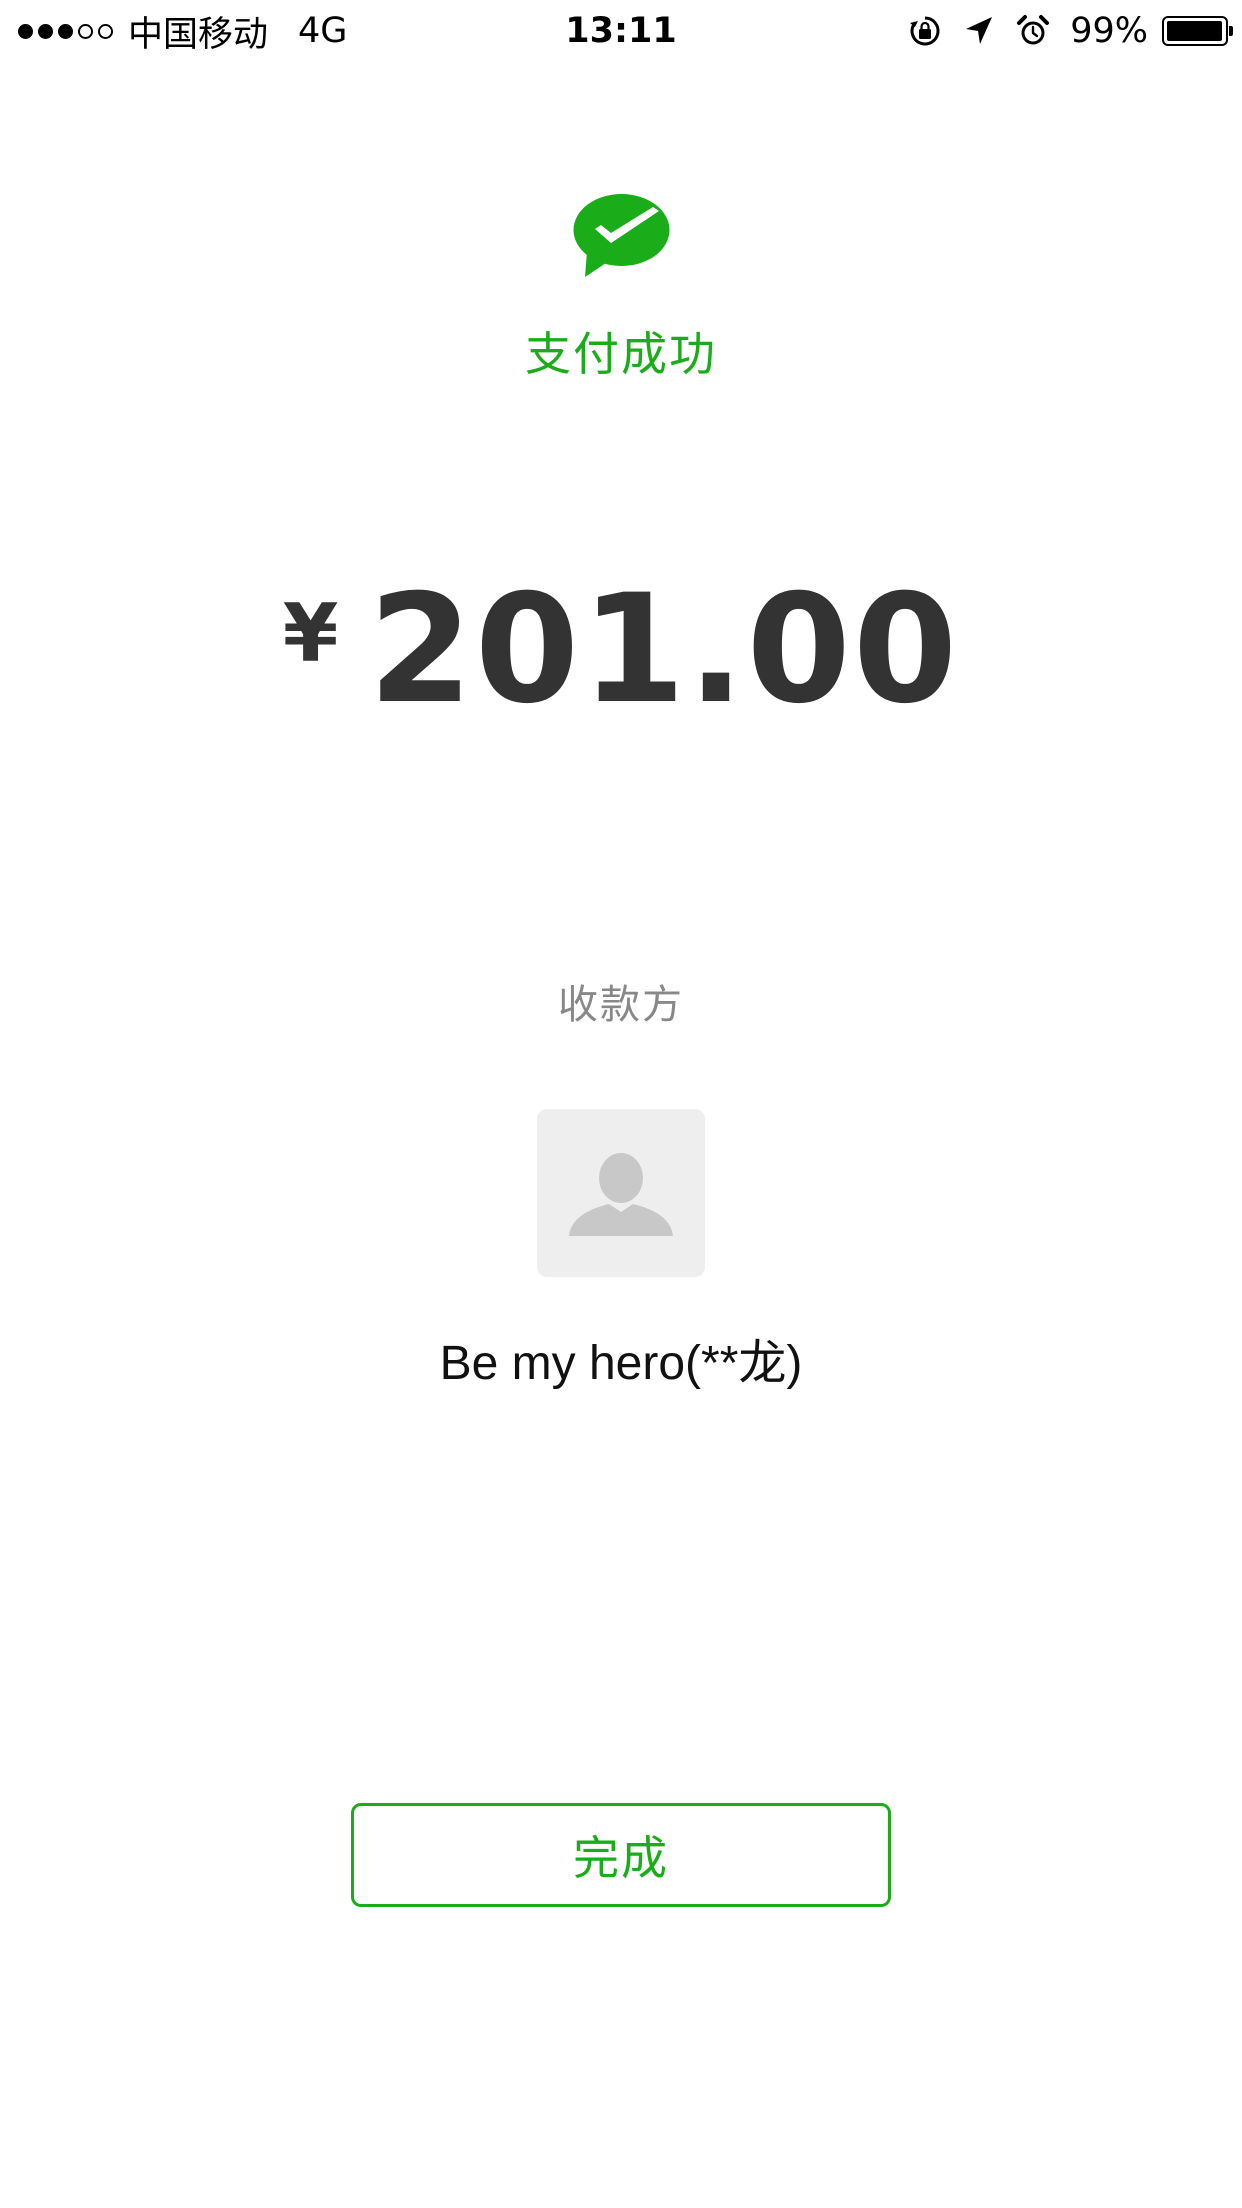 This screenshot has height=2208, width=1242. What do you see at coordinates (621, 235) in the screenshot?
I see `wechat-pay-success-icon` at bounding box center [621, 235].